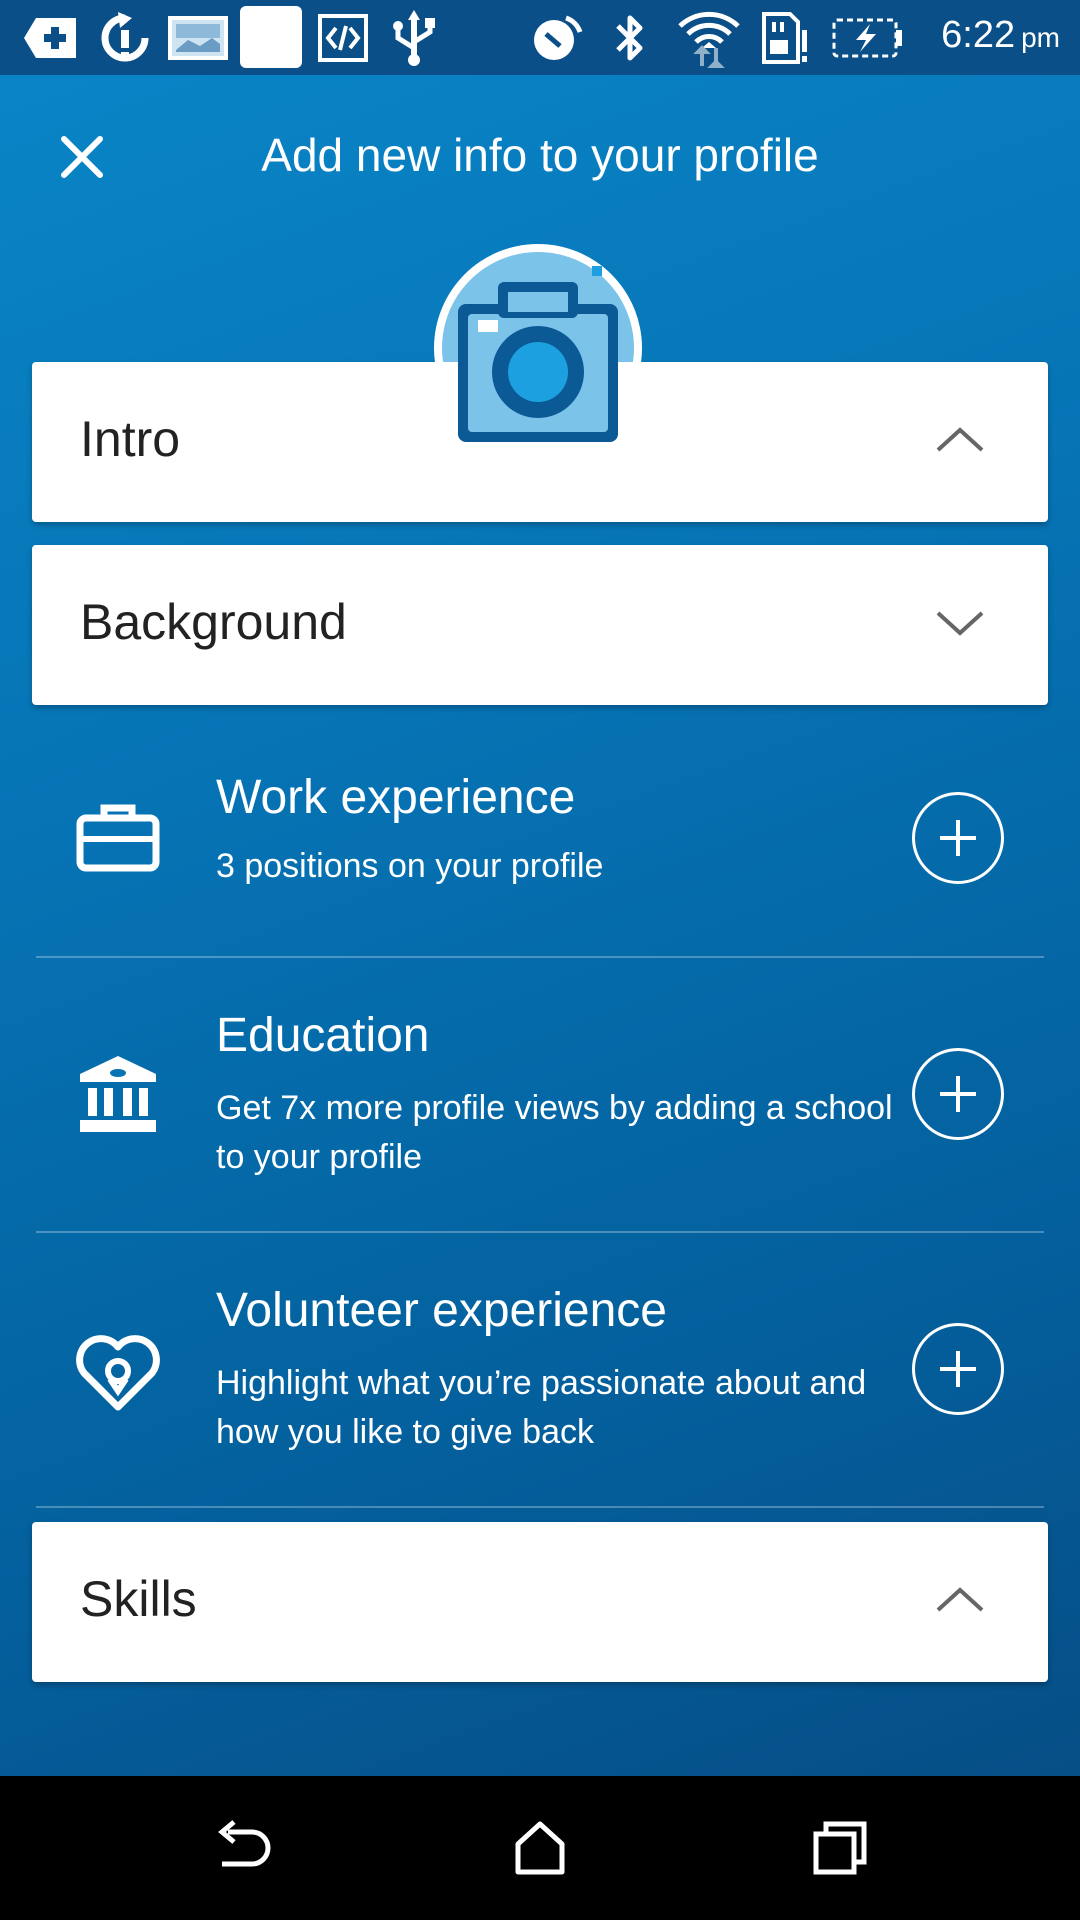 The image size is (1080, 1920). I want to click on recent-apps-icon, so click(840, 1848).